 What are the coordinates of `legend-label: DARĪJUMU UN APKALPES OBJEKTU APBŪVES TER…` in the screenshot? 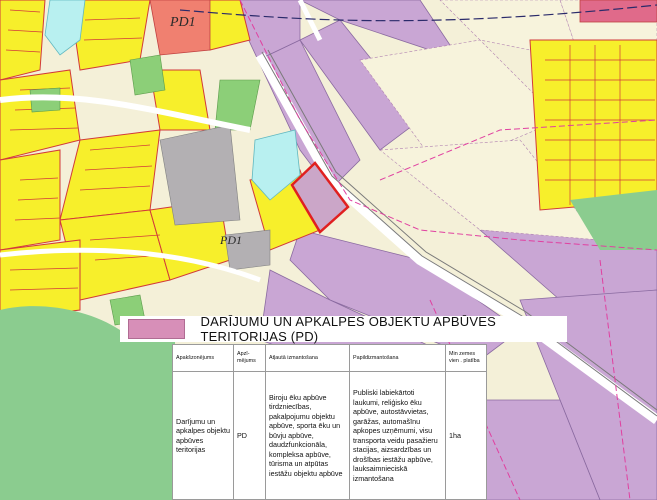 It's located at (348, 329).